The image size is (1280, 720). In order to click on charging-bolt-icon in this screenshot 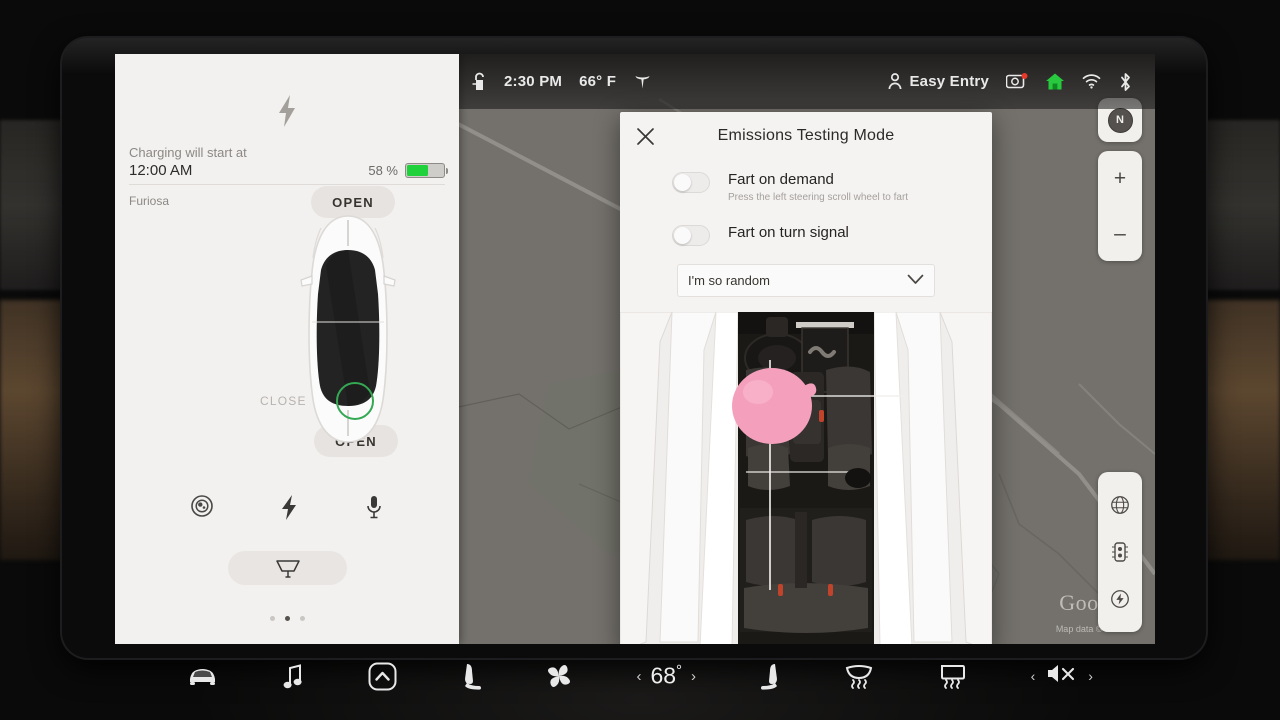, I will do `click(289, 510)`.